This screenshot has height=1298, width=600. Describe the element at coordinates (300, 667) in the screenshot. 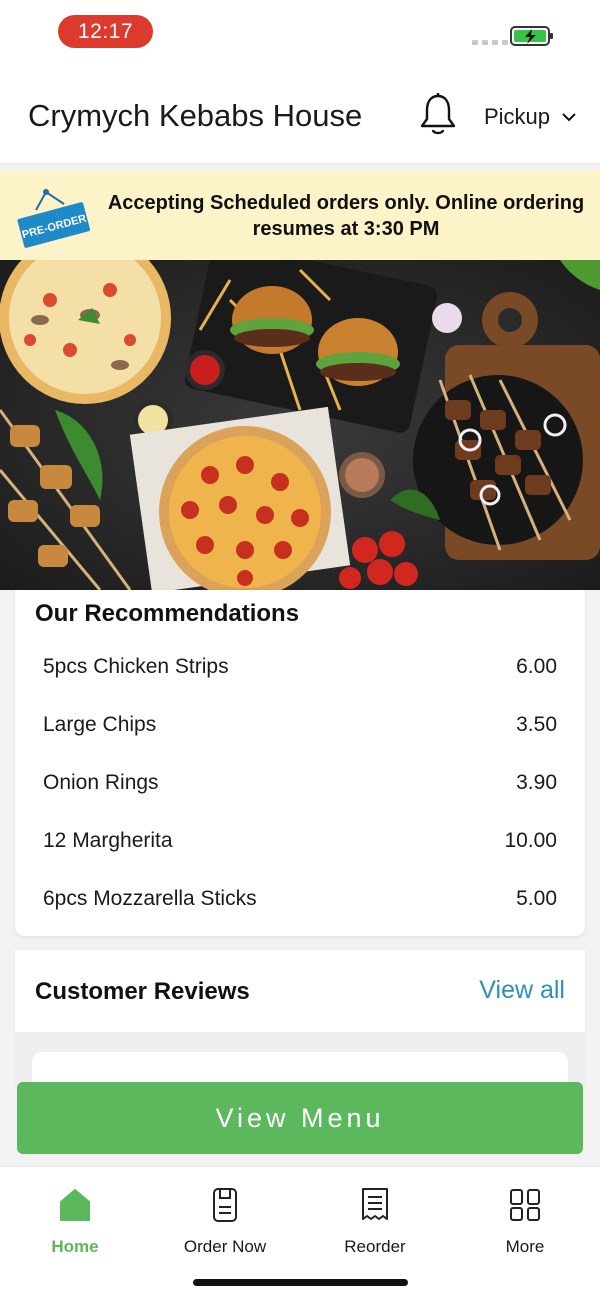

I see `recommendation-item: 5pcs Chicken Strips 6.00` at that location.